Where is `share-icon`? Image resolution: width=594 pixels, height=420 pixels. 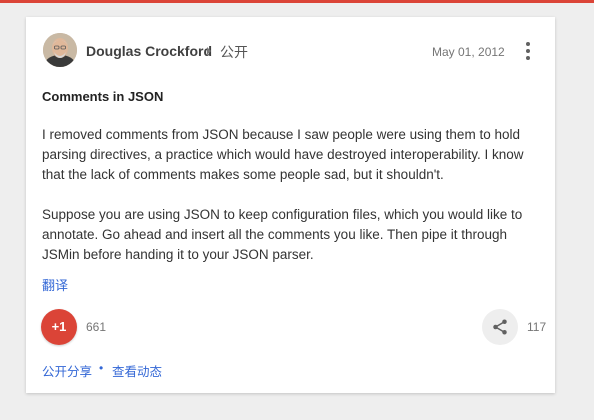
share-icon is located at coordinates (500, 327).